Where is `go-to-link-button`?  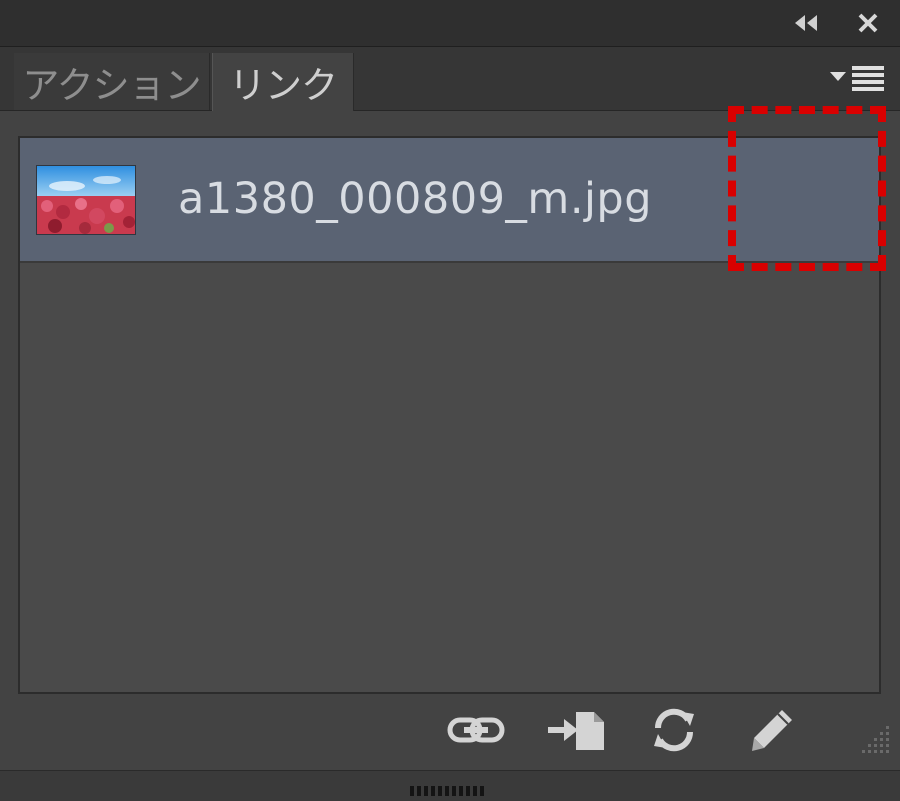 go-to-link-button is located at coordinates (576, 730).